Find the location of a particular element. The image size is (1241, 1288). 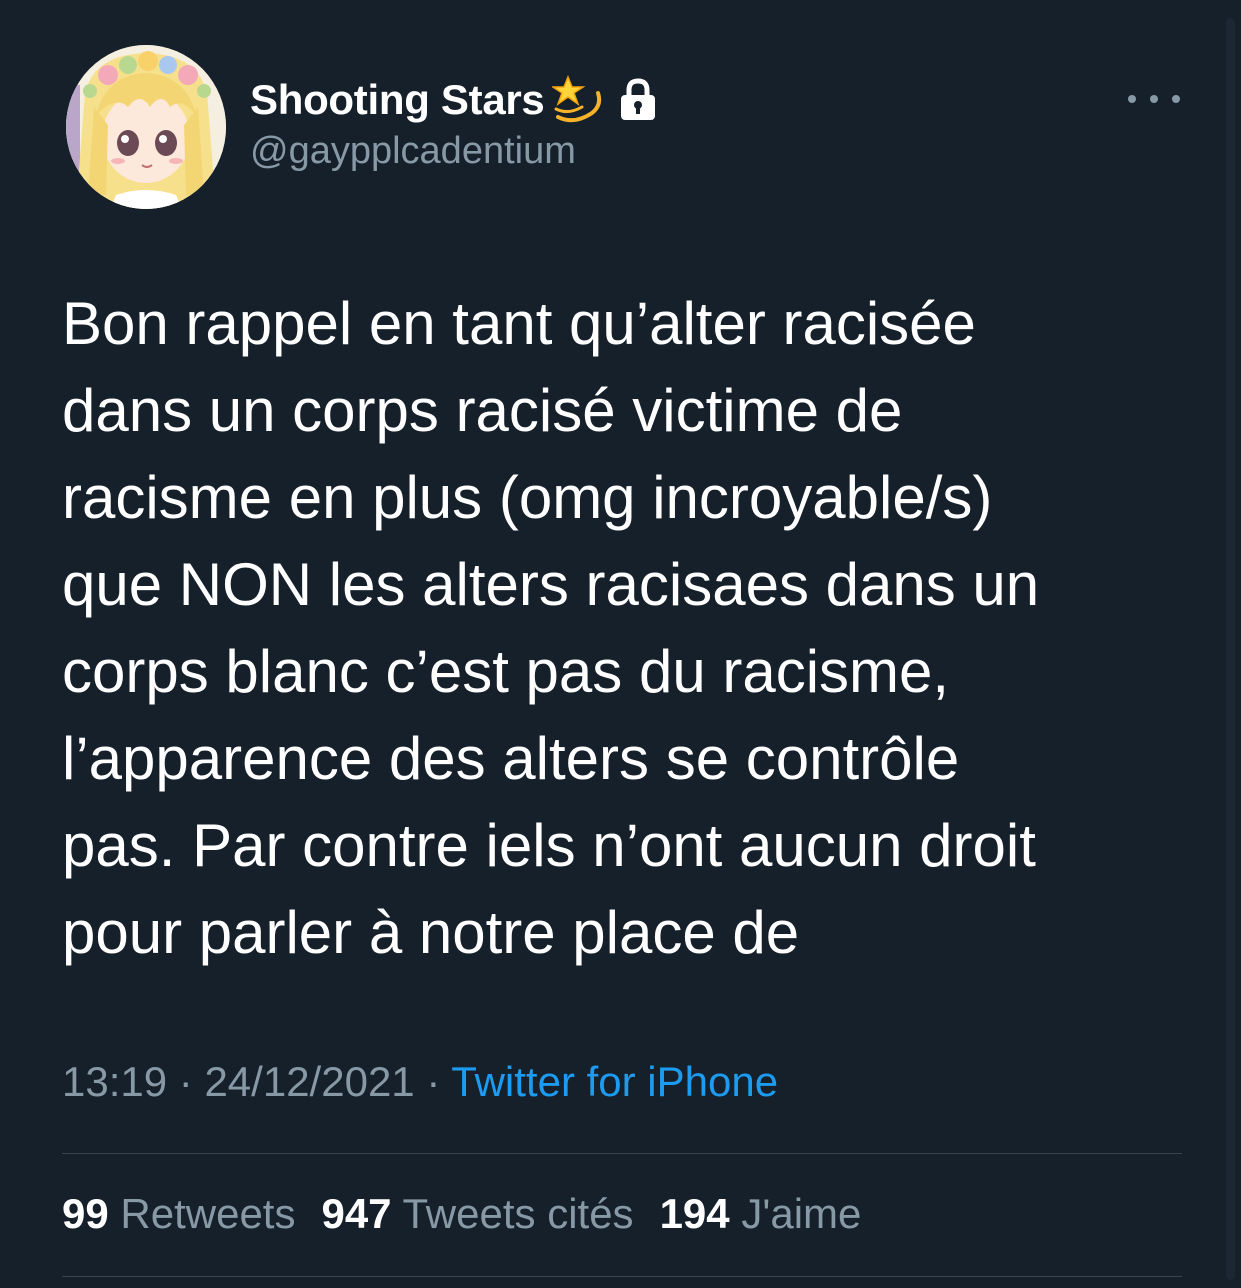

tweet-text-line: pour parler à notre place de is located at coordinates (431, 932).